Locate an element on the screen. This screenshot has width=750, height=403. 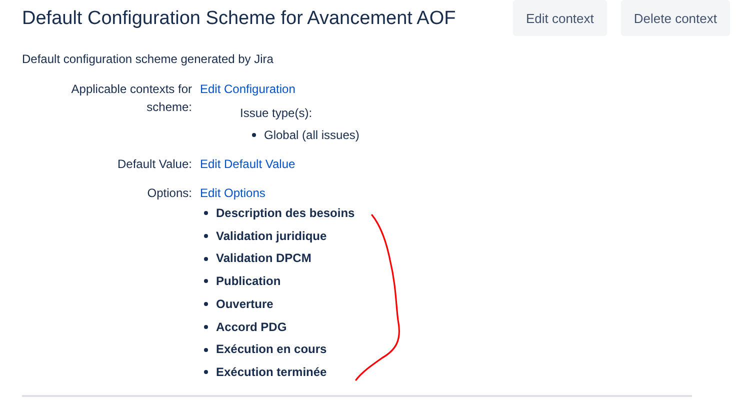
option-item: Description des besoins is located at coordinates (285, 213).